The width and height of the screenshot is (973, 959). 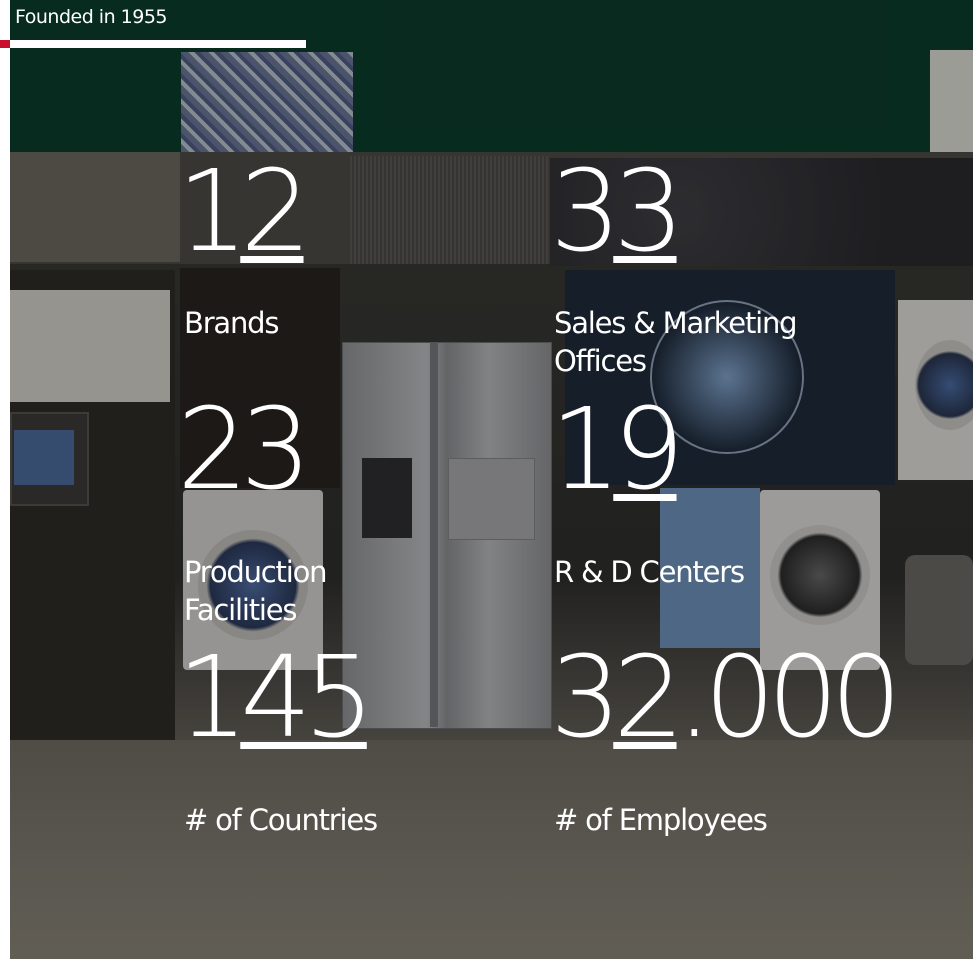 I want to click on stat-label-brands: Brands, so click(x=232, y=323).